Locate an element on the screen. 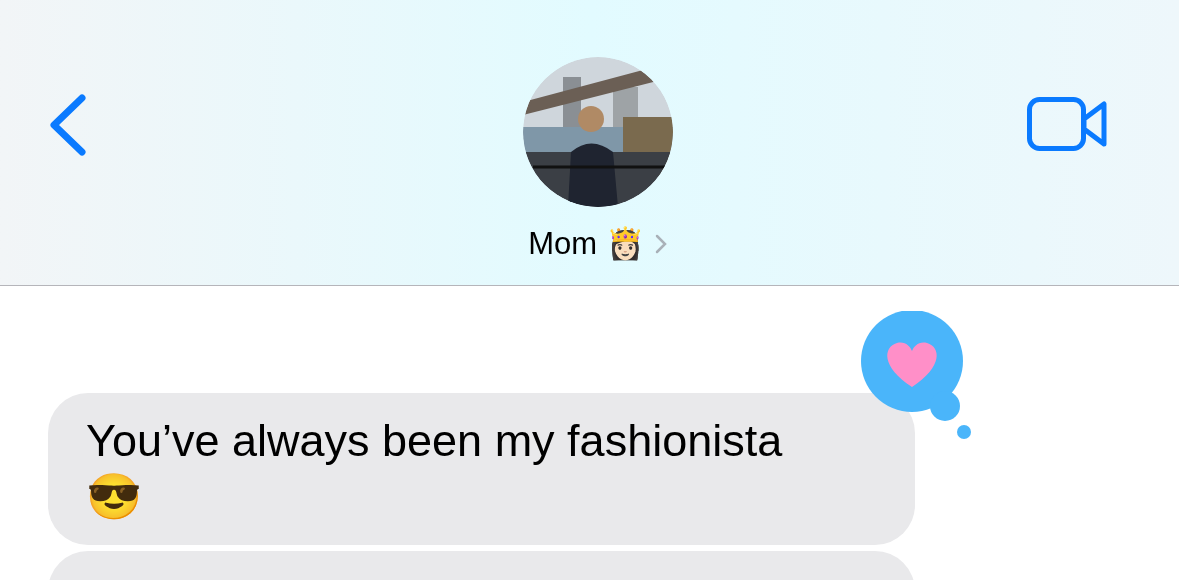 Image resolution: width=1179 pixels, height=580 pixels. contact-name: Mom 👸🏻 is located at coordinates (597, 244).